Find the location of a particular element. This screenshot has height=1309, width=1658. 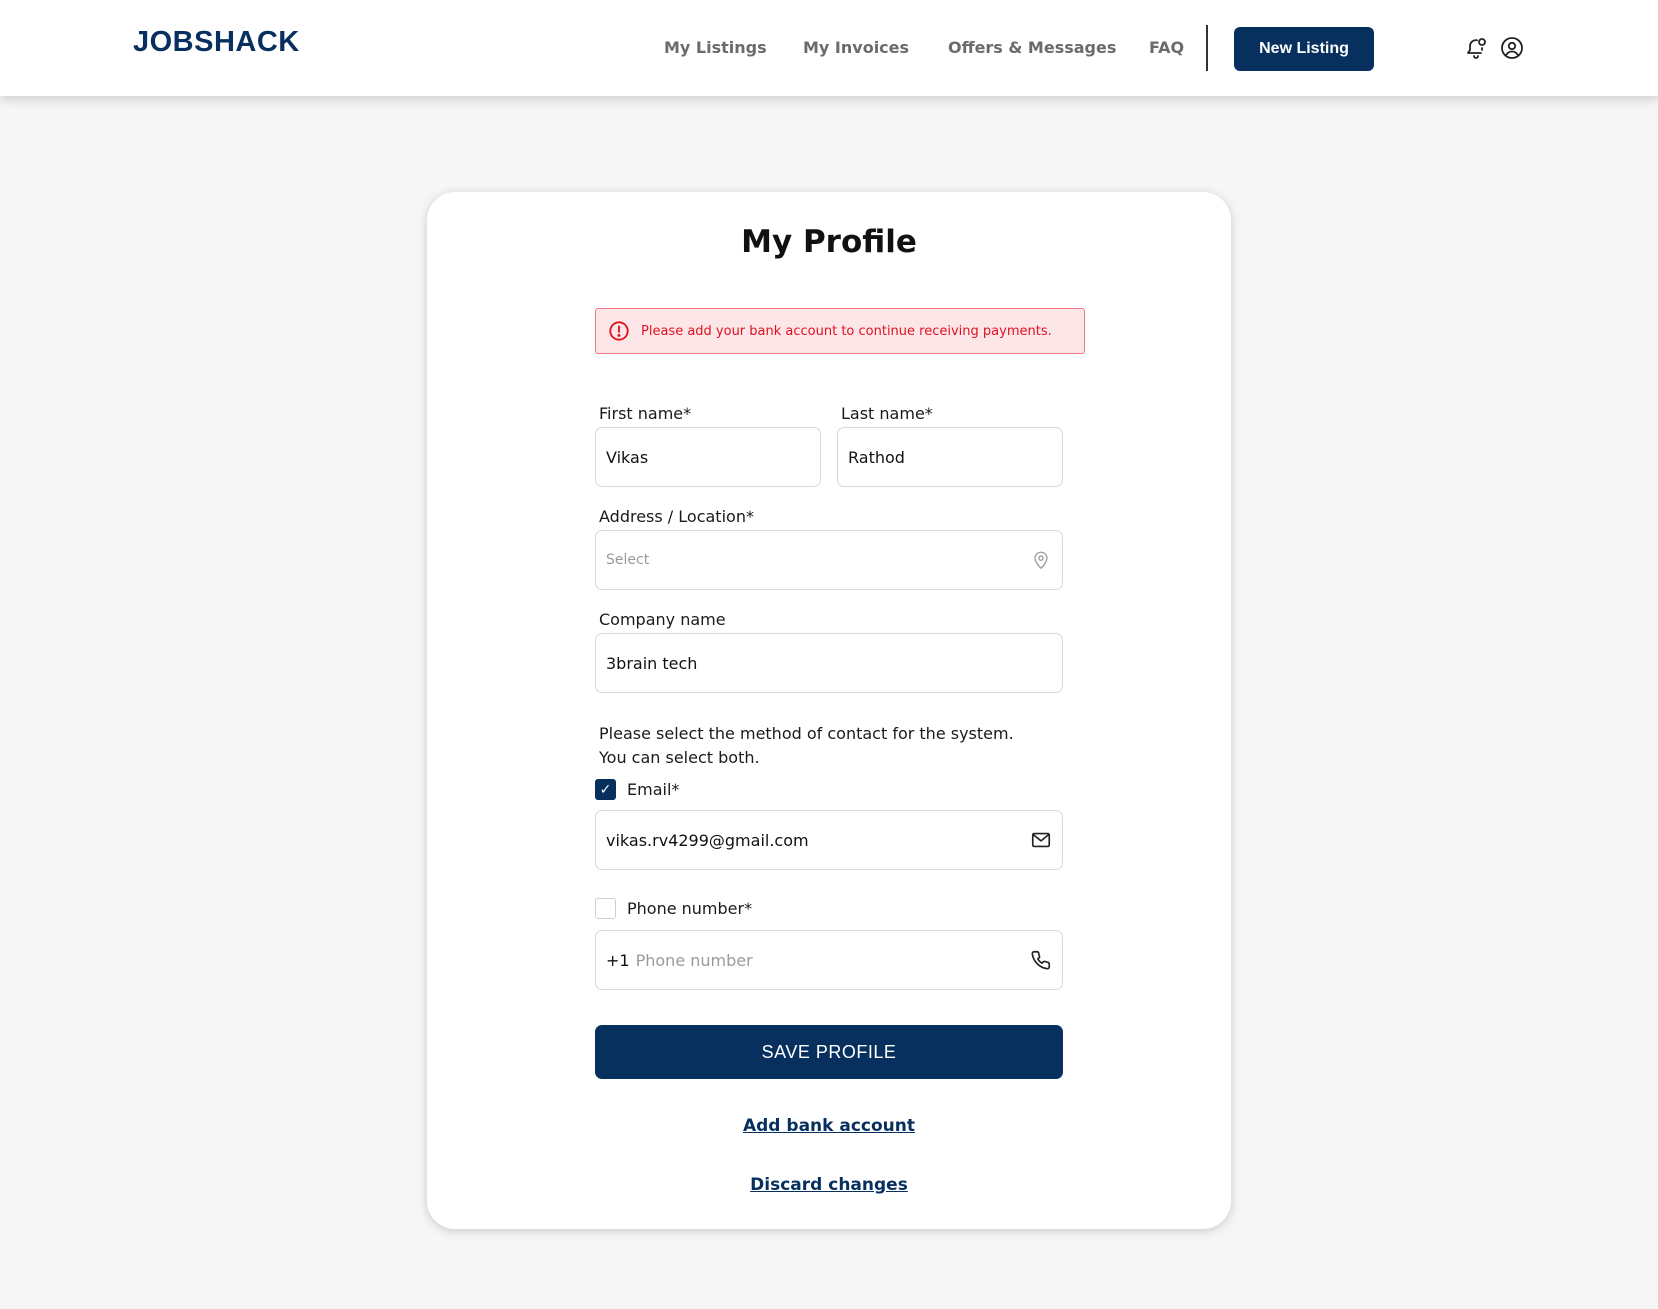

nav-offers-messages: Offers & Messages is located at coordinates (1032, 47).